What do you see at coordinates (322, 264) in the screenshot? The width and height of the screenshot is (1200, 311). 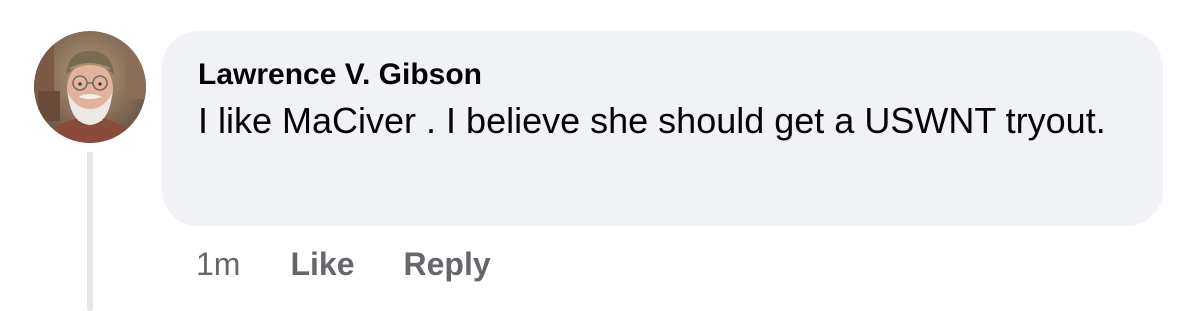 I see `like-button: Like` at bounding box center [322, 264].